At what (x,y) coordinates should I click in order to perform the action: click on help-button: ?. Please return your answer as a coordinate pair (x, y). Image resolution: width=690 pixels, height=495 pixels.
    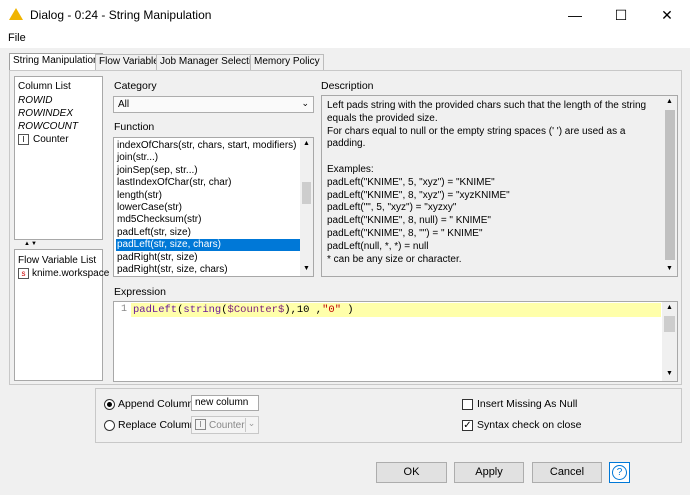
    Looking at the image, I should click on (619, 472).